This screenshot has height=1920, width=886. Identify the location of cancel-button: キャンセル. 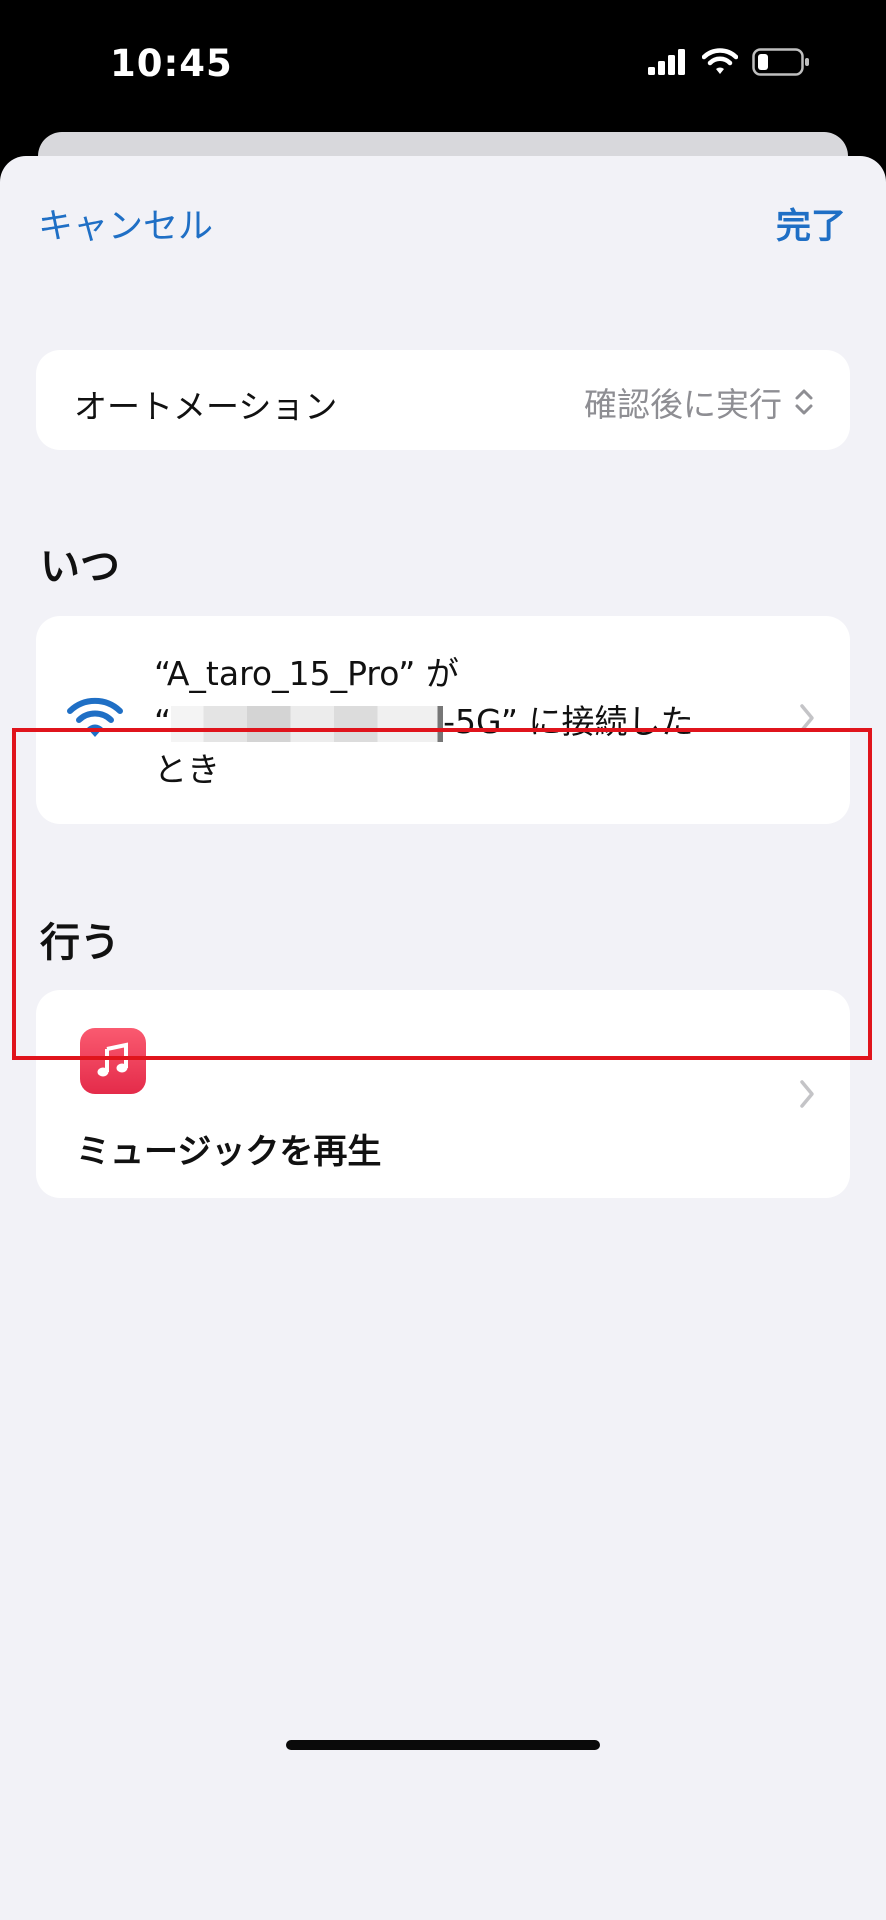
(125, 223).